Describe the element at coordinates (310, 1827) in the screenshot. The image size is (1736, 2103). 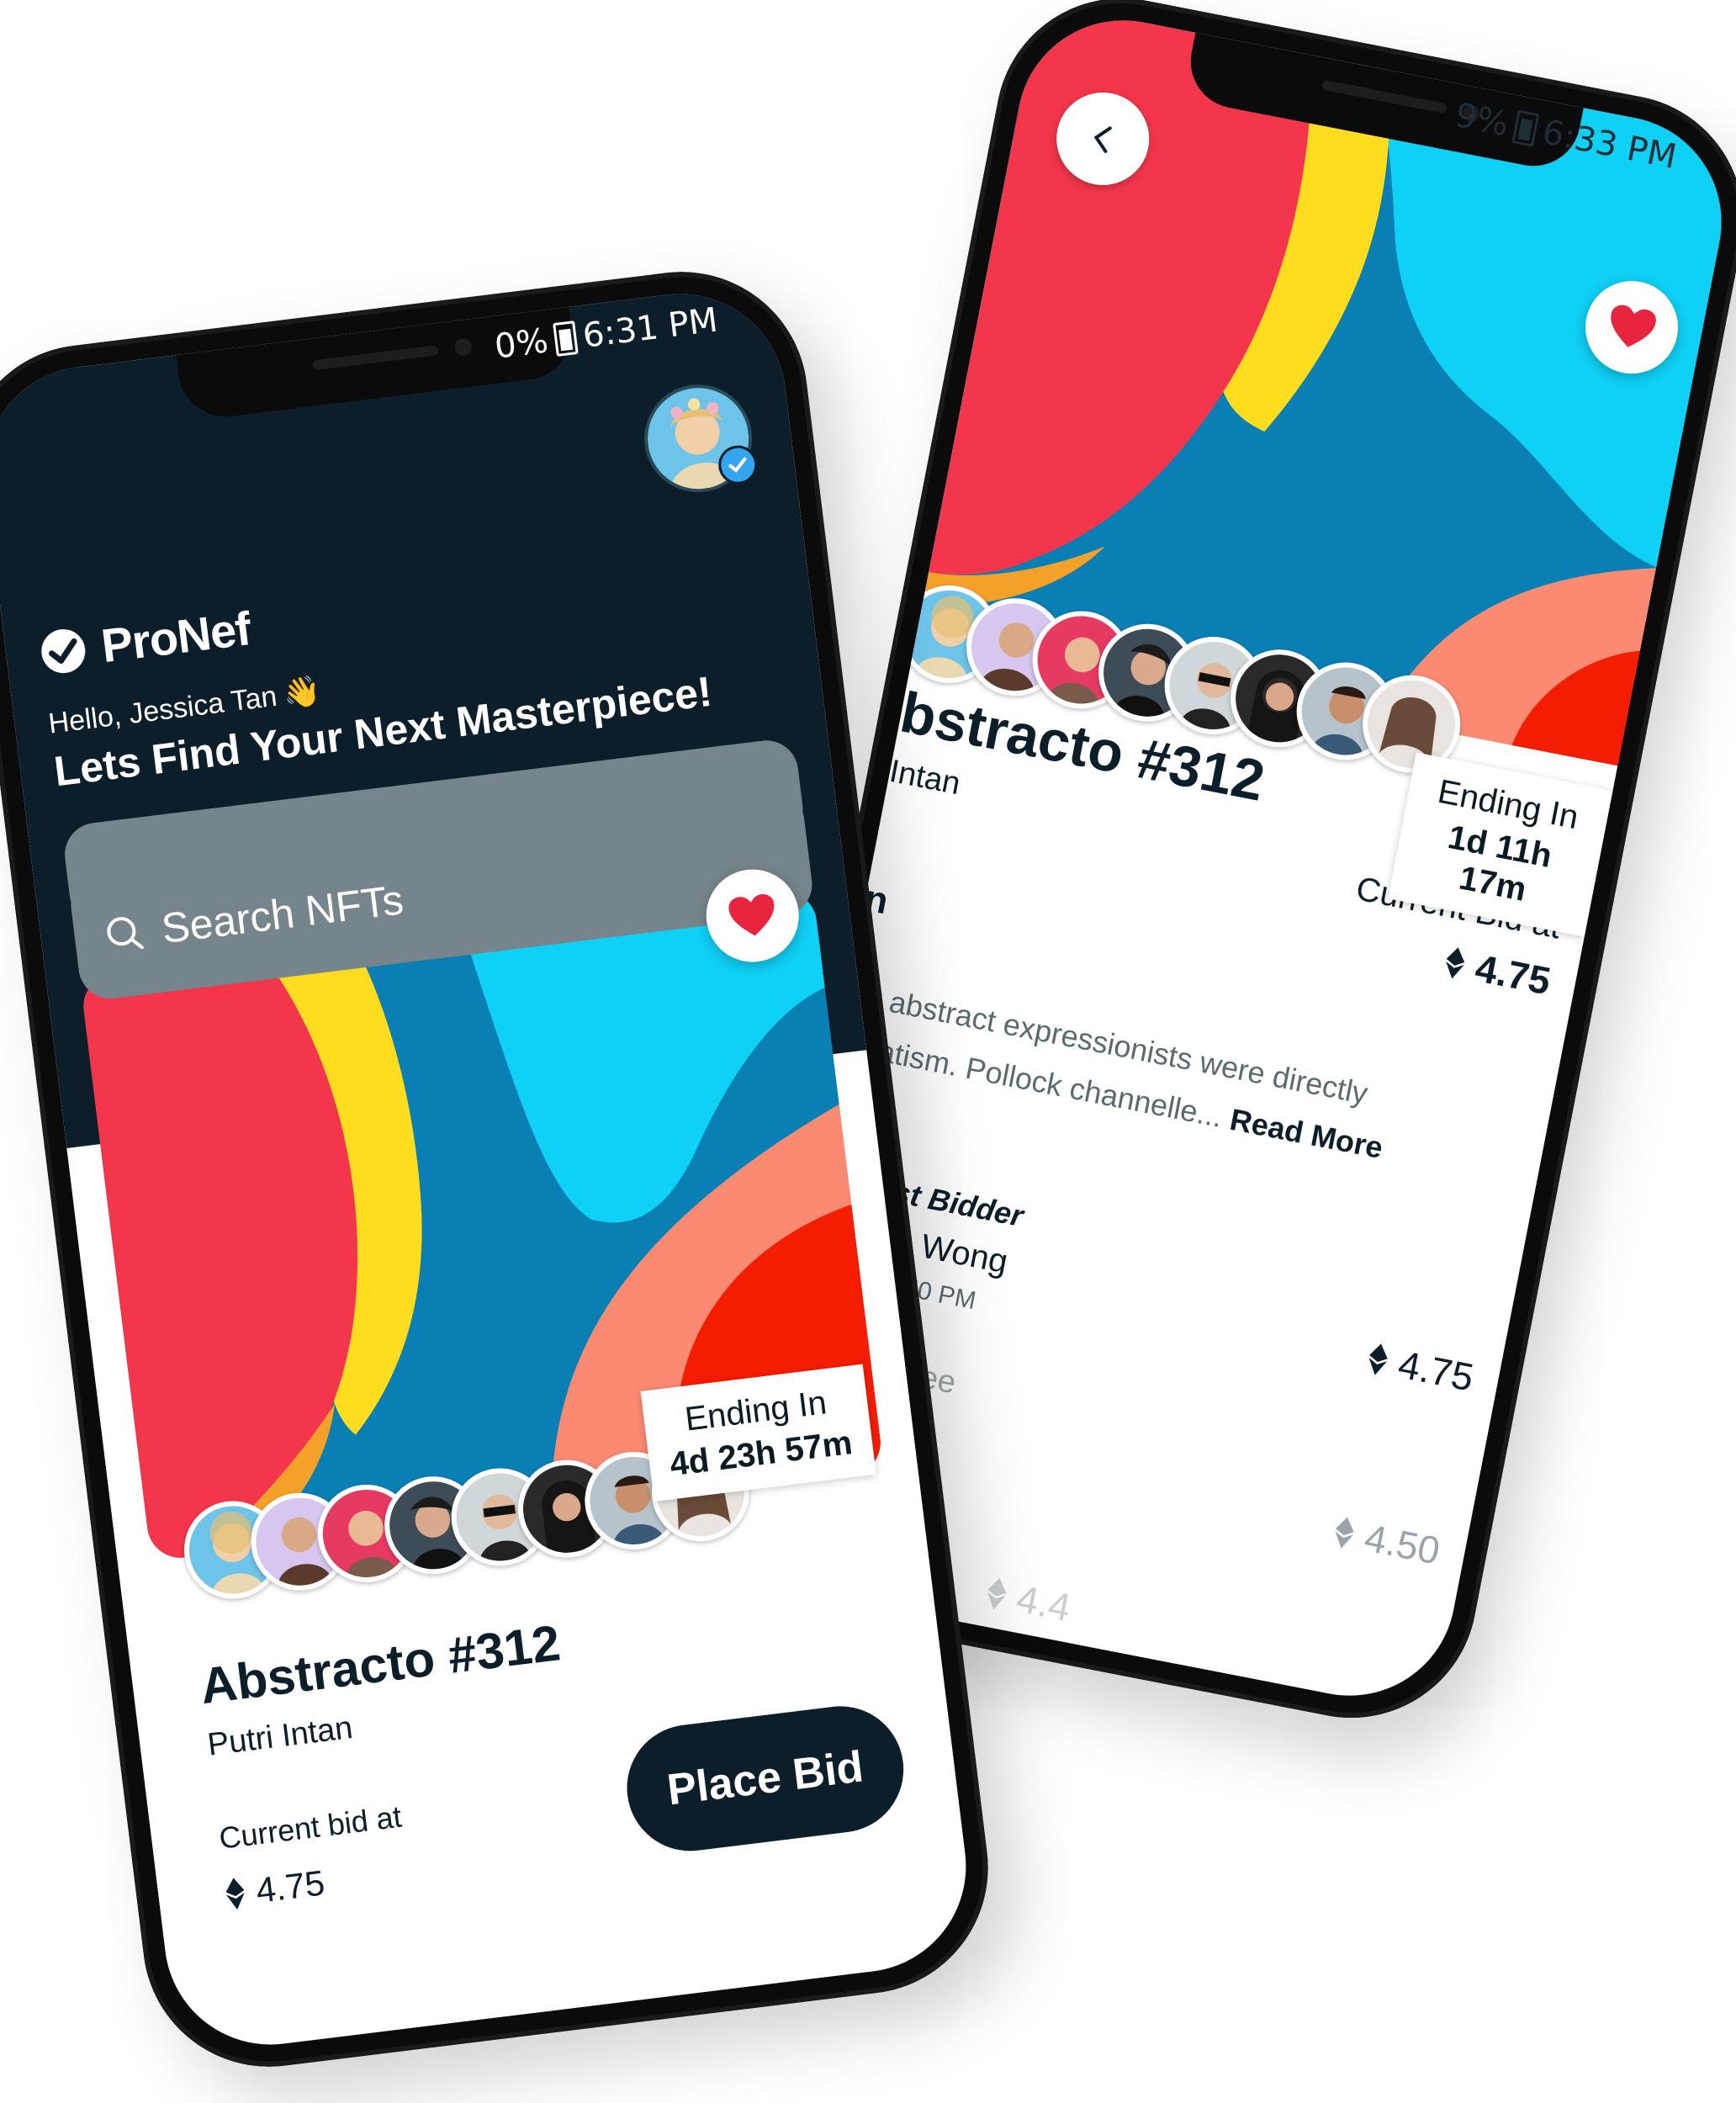
I see `bid-label: Current bid at` at that location.